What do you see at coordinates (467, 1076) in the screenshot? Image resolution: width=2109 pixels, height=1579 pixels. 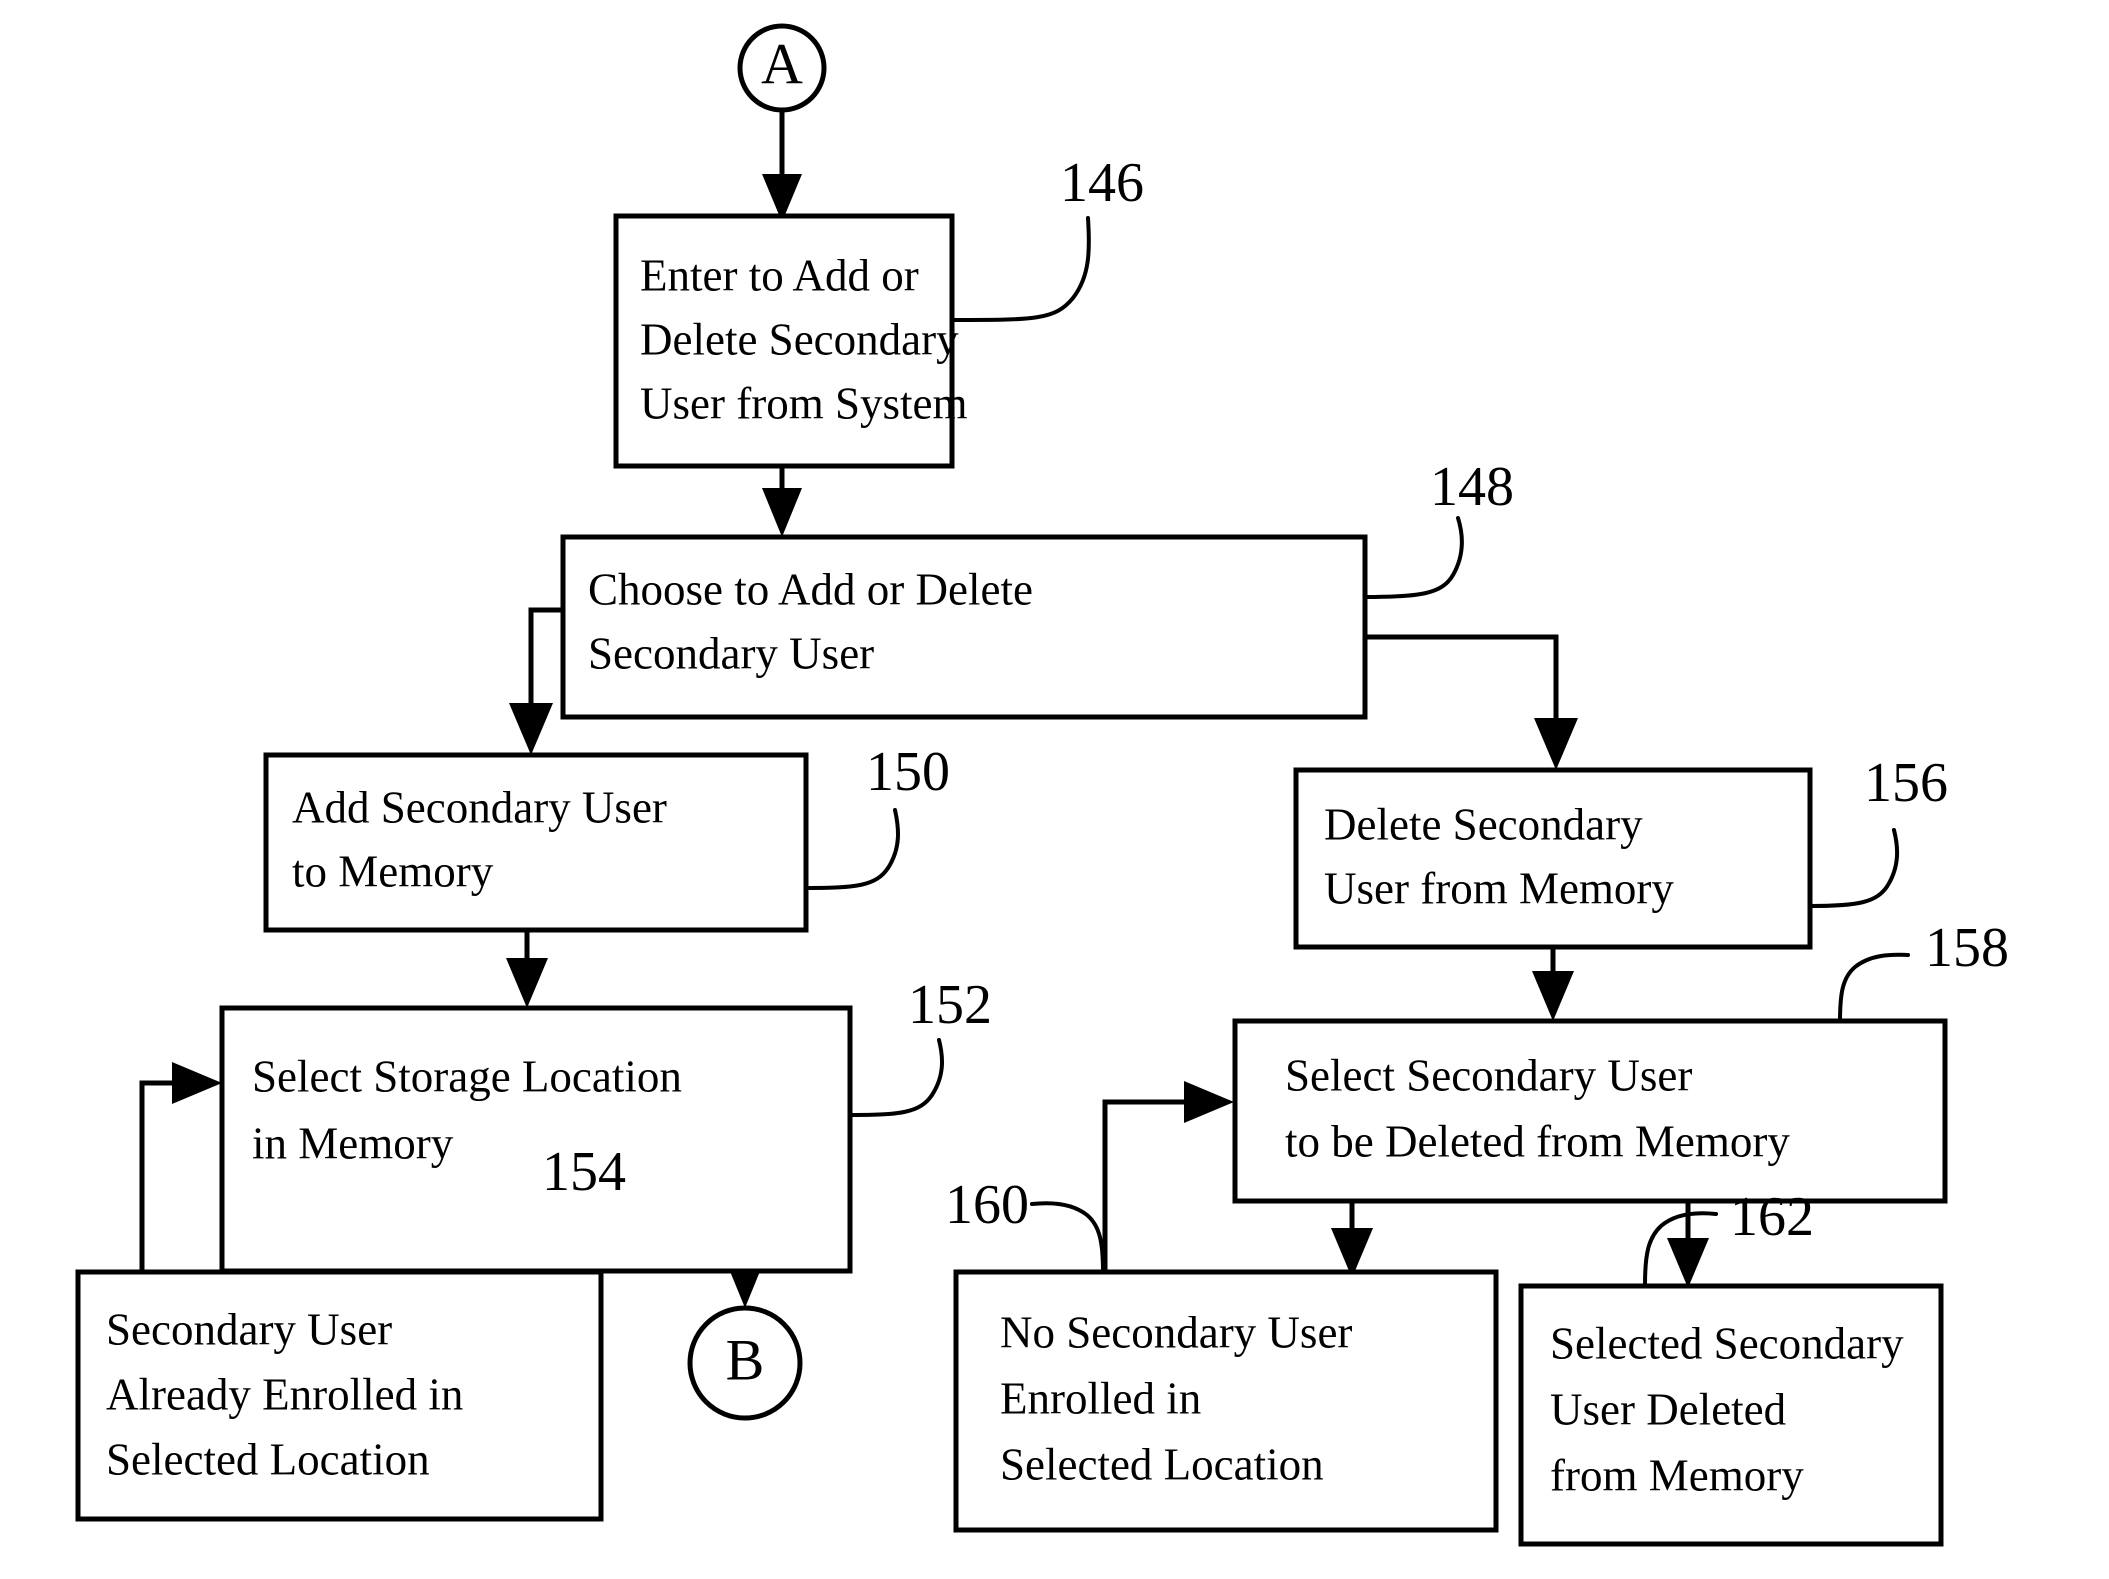 I see `box-152-line-1: Select Storage Location` at bounding box center [467, 1076].